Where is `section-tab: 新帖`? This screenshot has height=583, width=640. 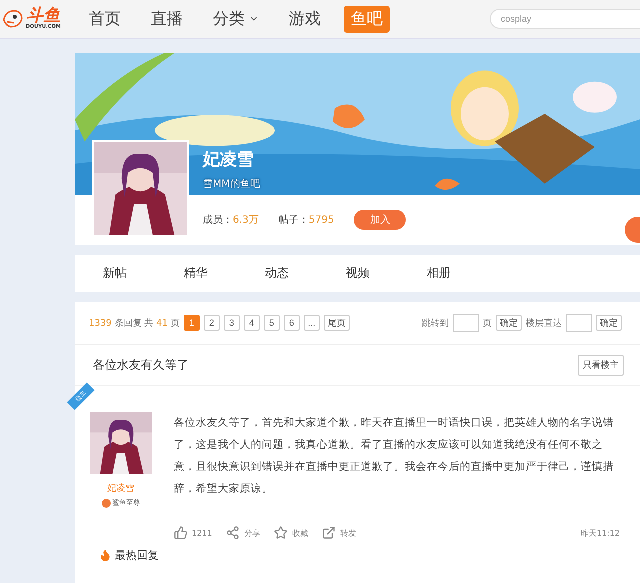 section-tab: 新帖 is located at coordinates (115, 273).